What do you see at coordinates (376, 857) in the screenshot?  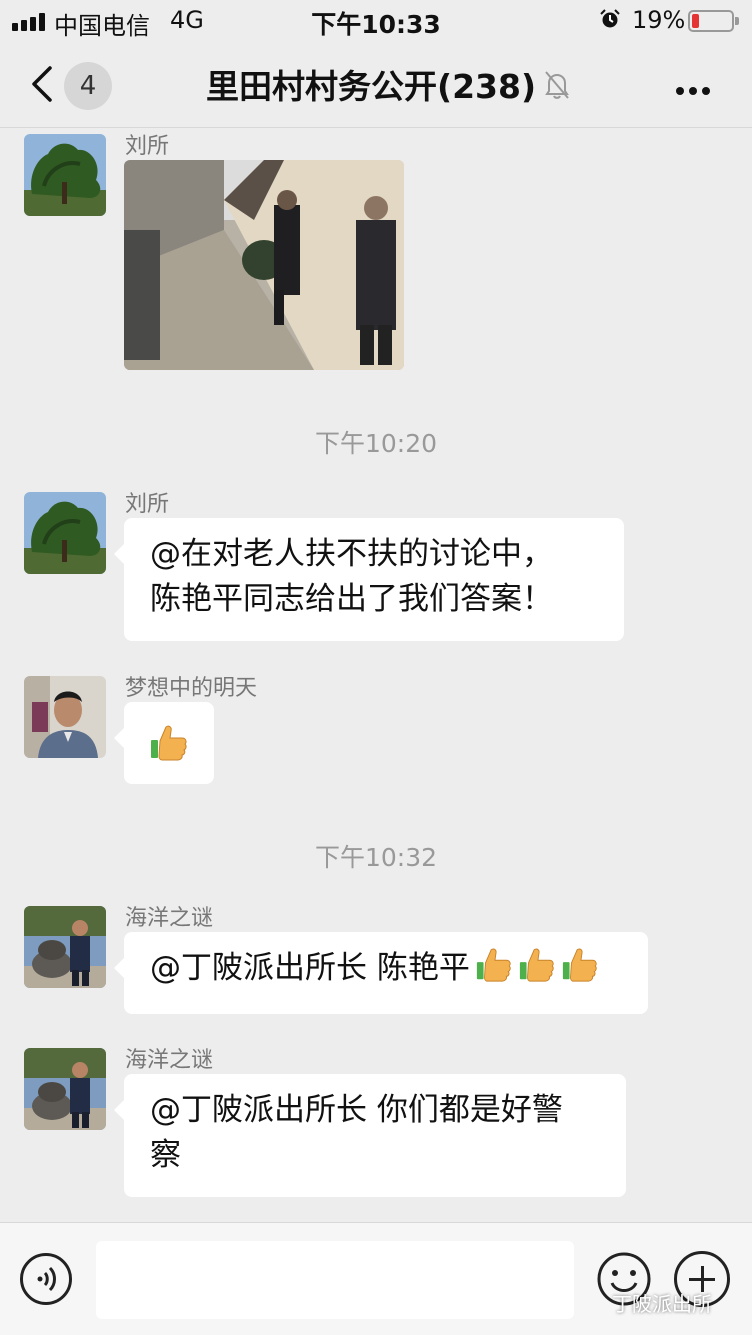 I see `timestamp: 下午10:32` at bounding box center [376, 857].